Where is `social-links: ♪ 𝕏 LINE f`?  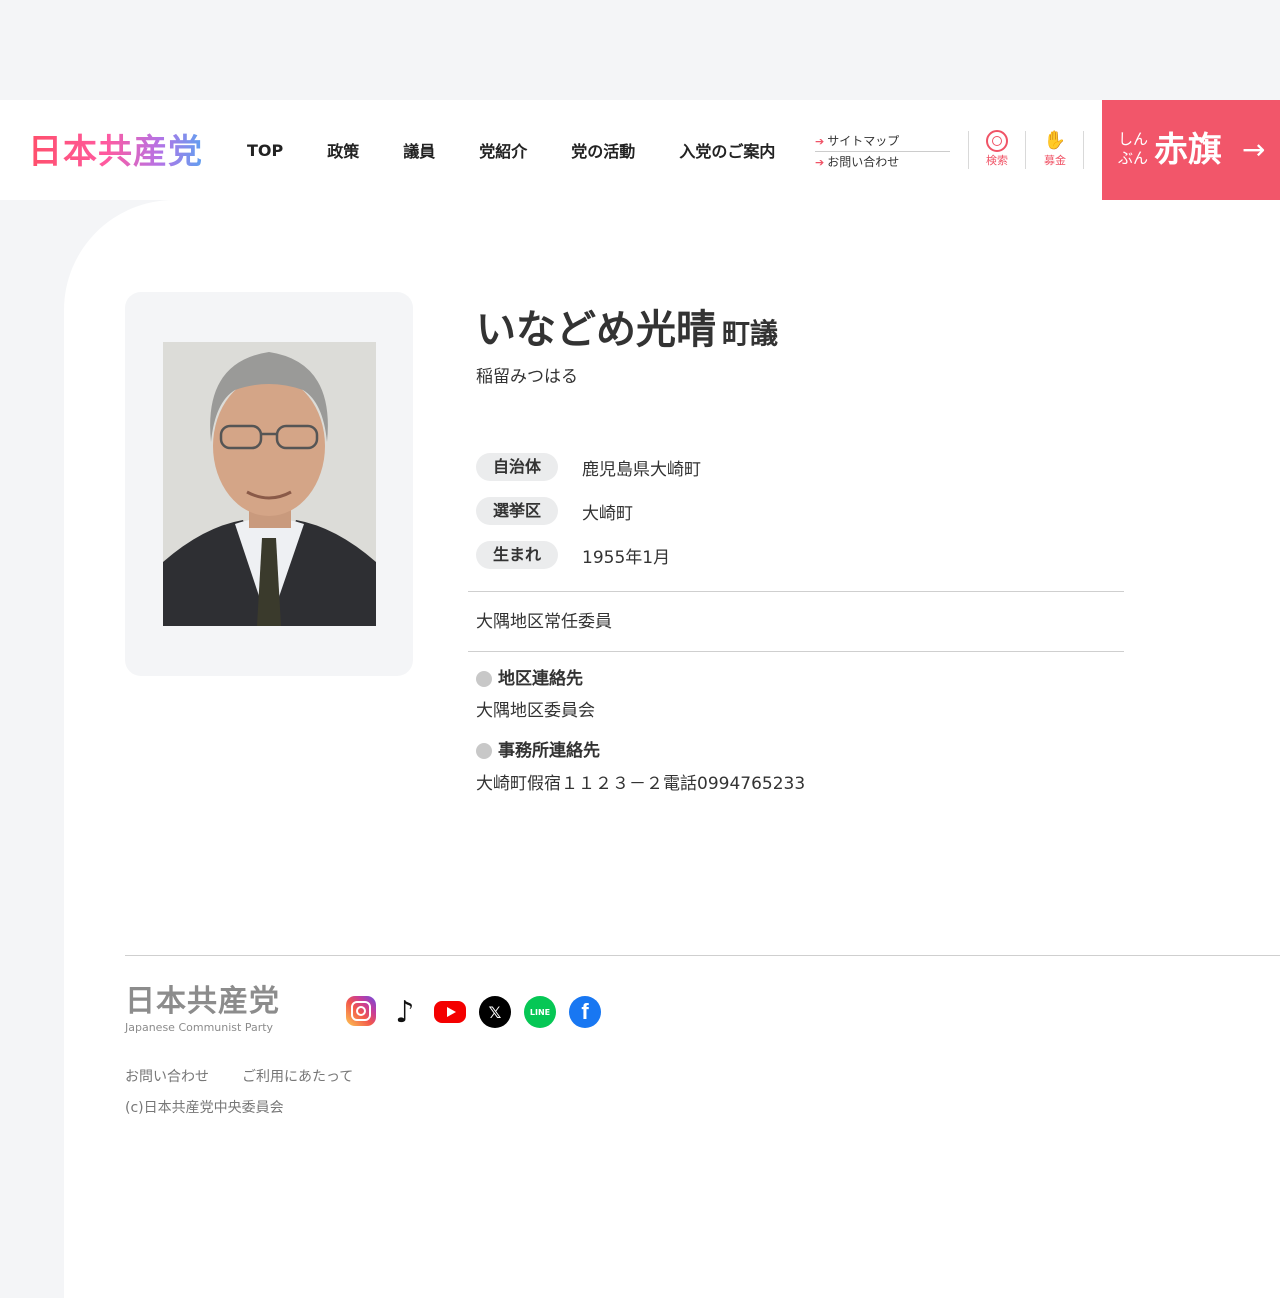 social-links: ♪ 𝕏 LINE f is located at coordinates (480, 1012).